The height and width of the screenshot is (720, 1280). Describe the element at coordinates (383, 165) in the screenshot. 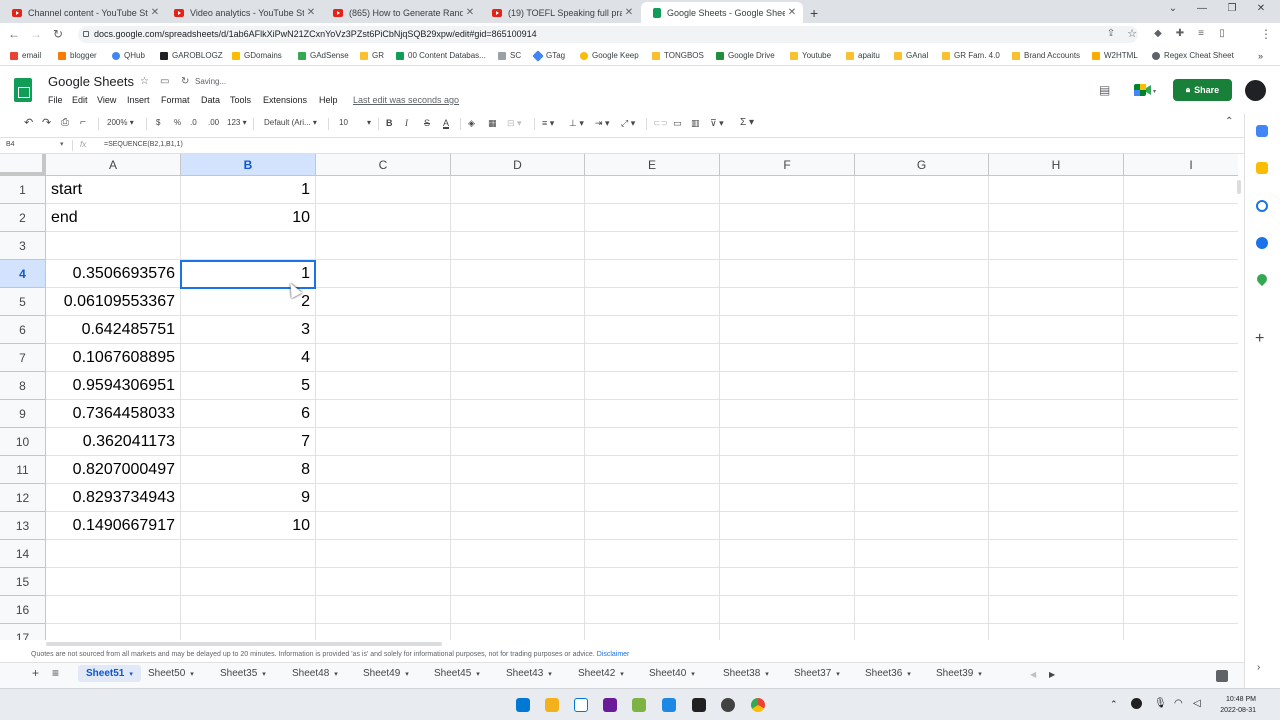

I see `column-header-c: C` at that location.